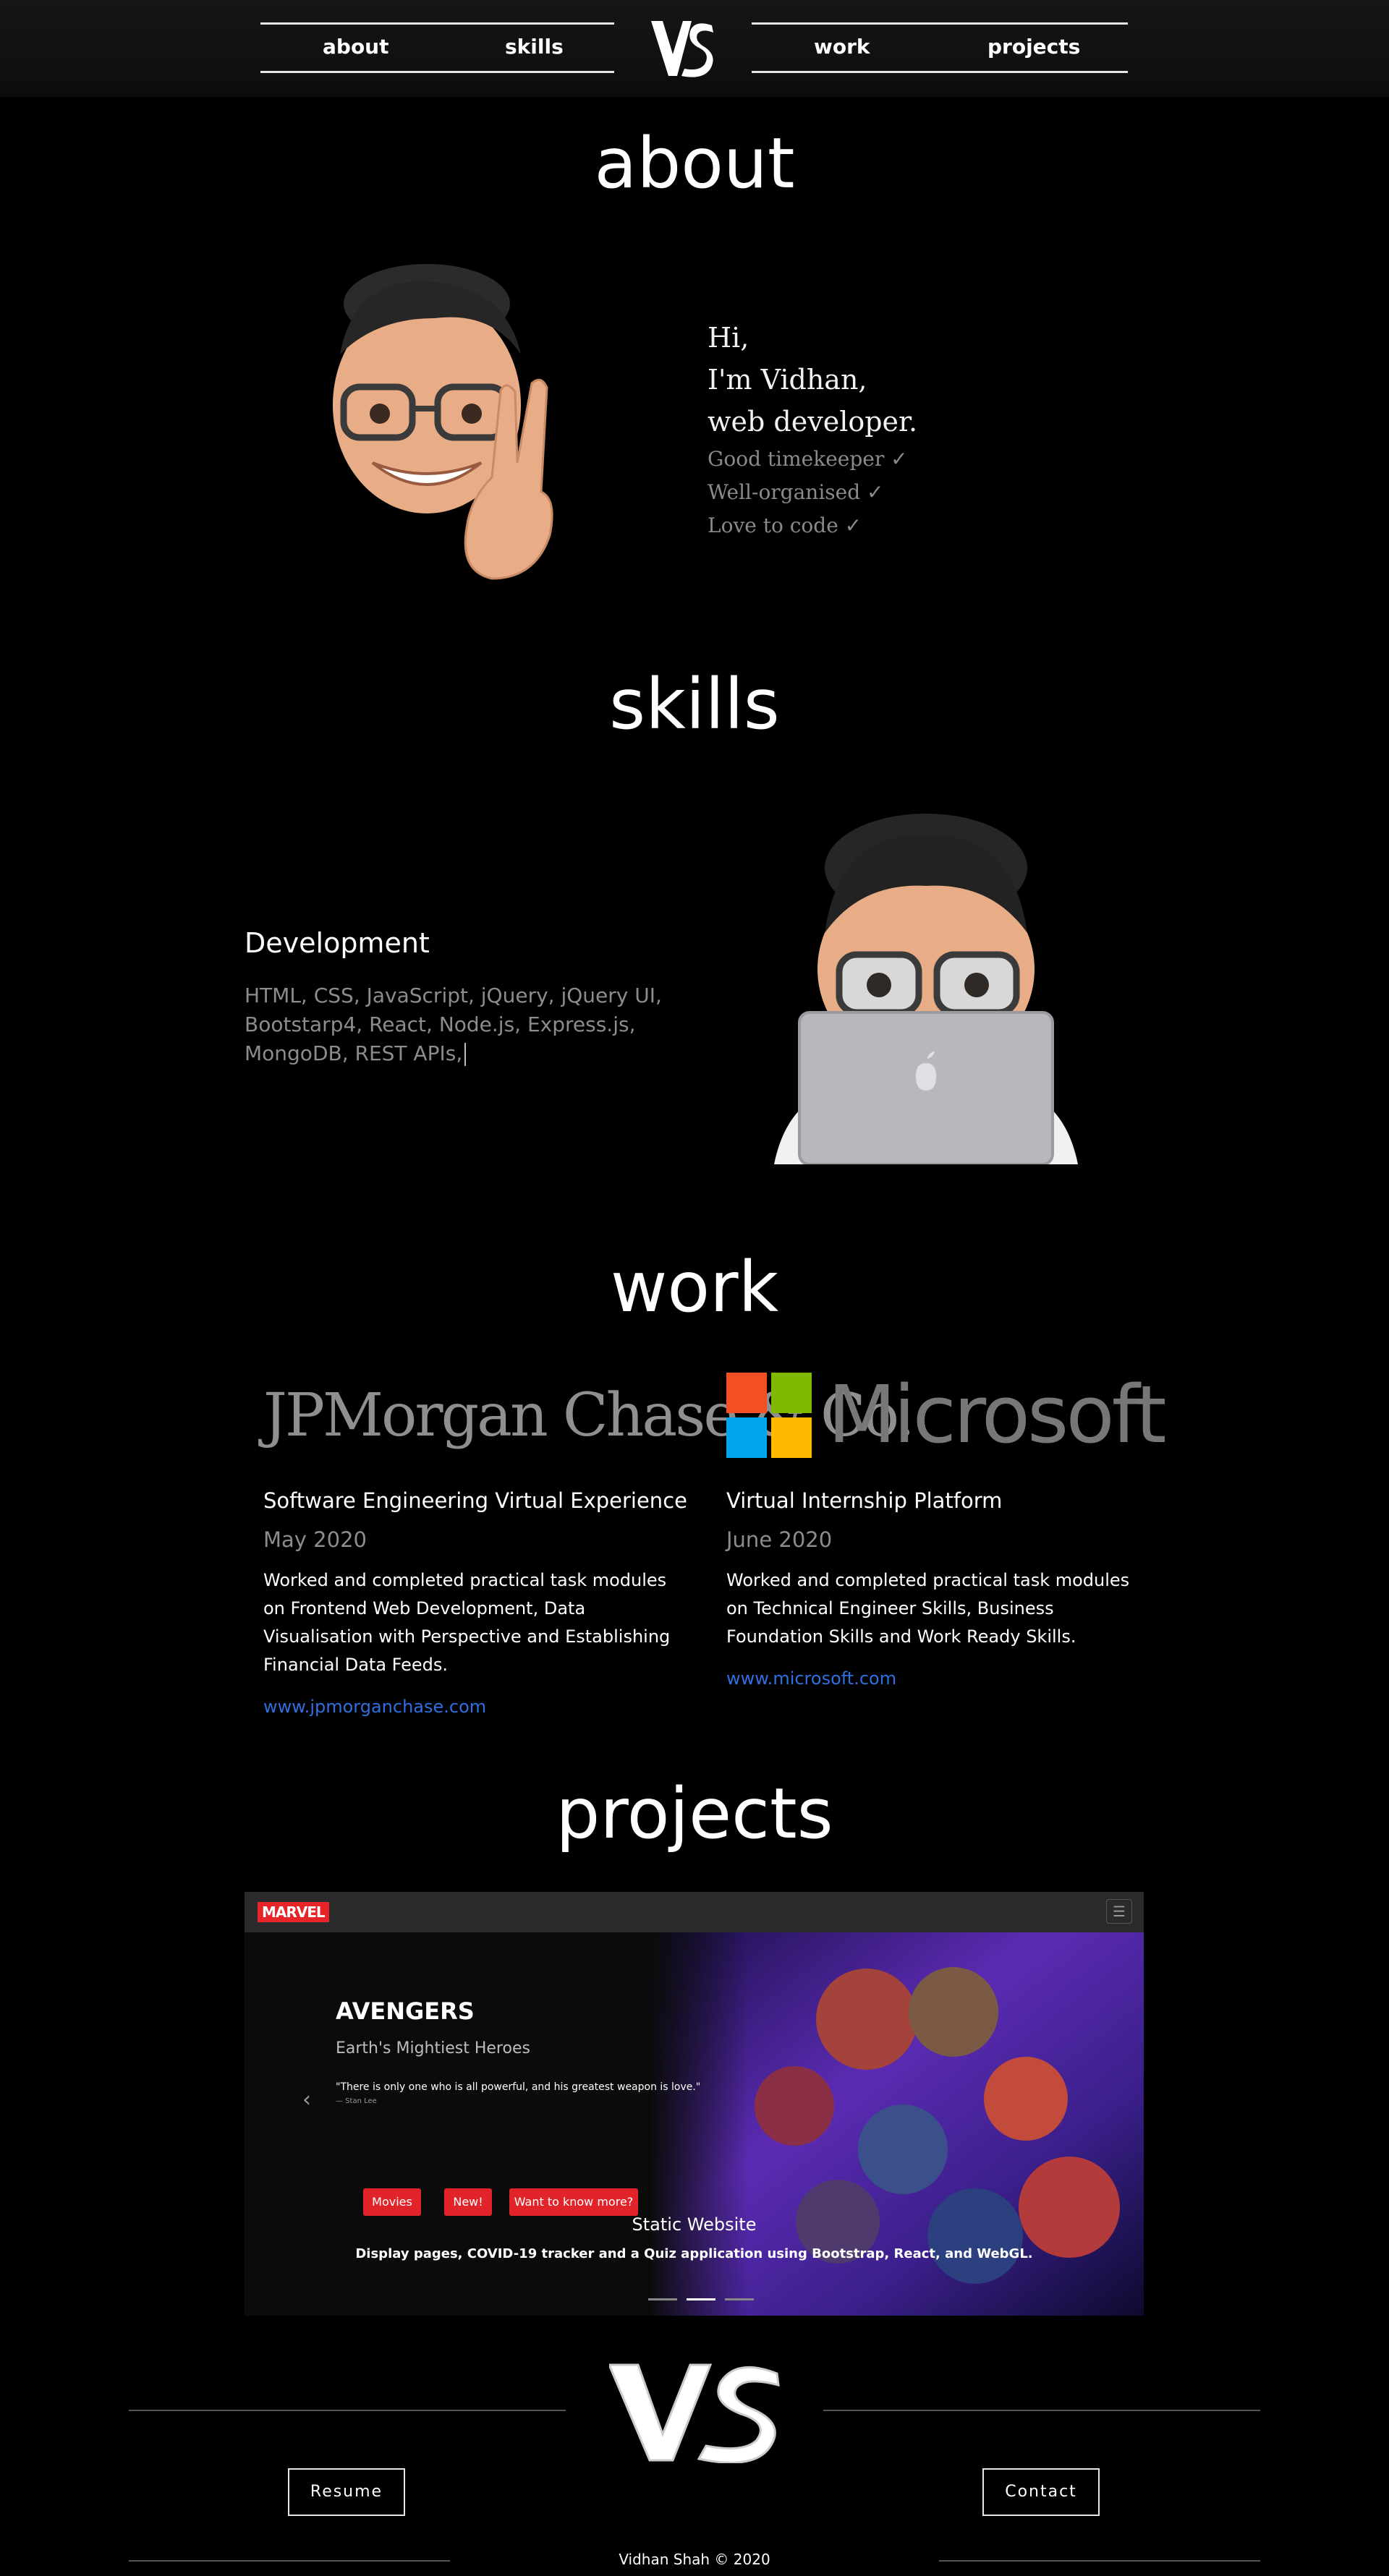  I want to click on about-title: about, so click(694, 163).